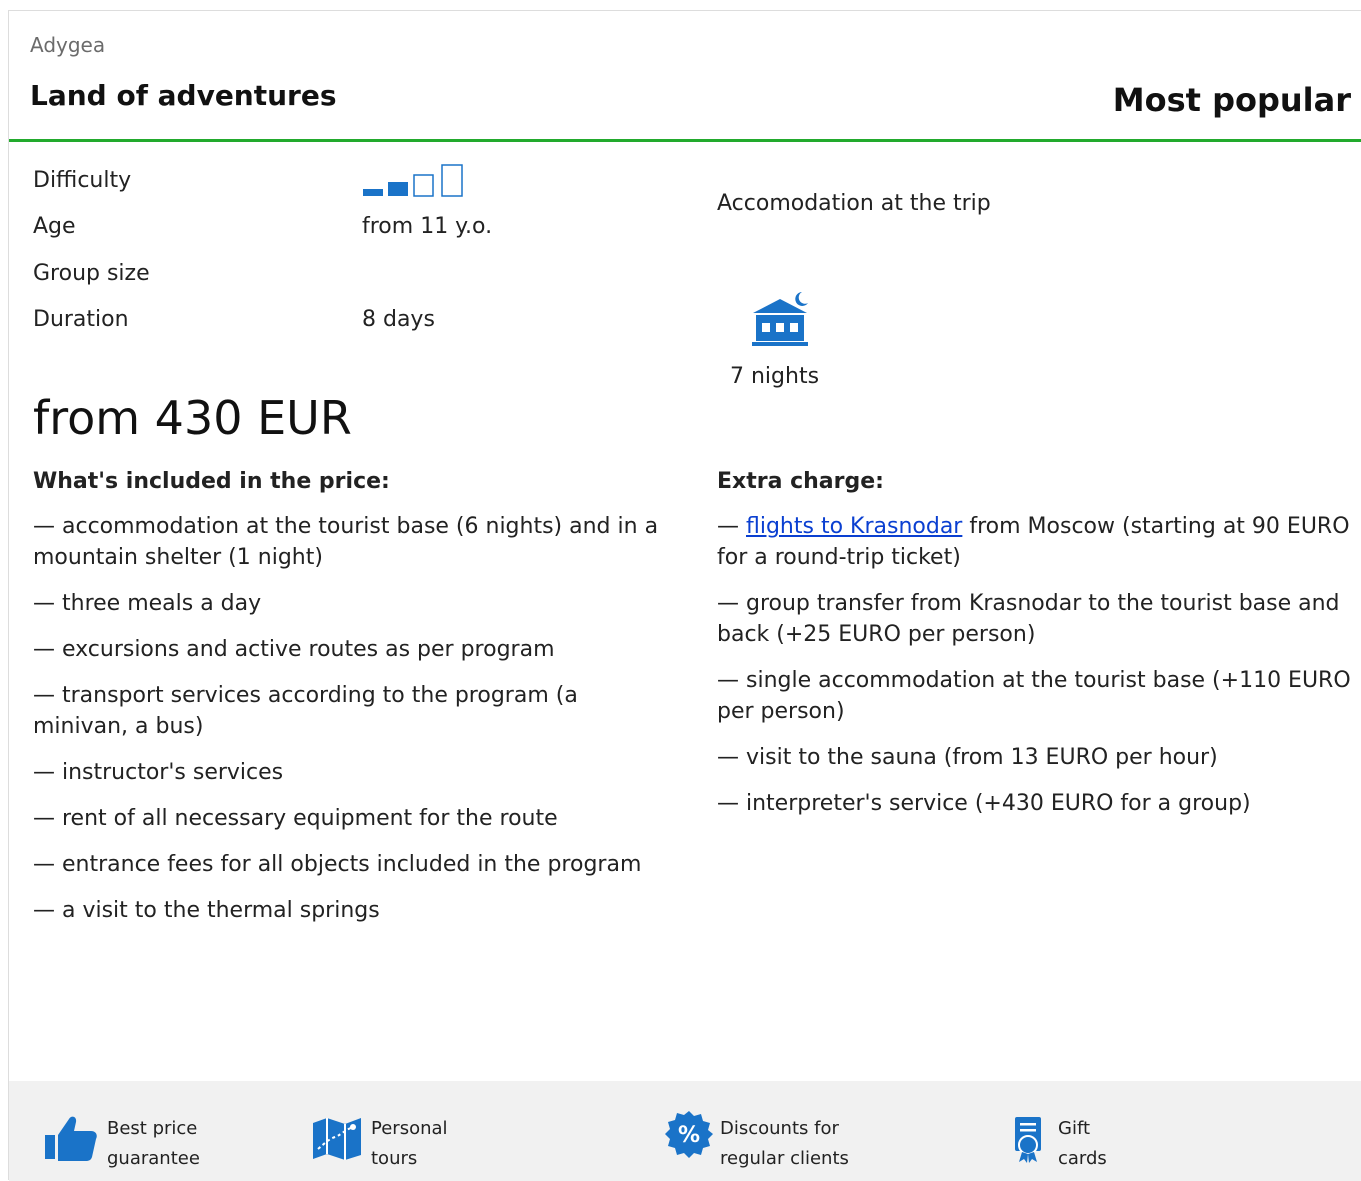 This screenshot has height=1181, width=1361. I want to click on region-label: Adygea, so click(68, 45).